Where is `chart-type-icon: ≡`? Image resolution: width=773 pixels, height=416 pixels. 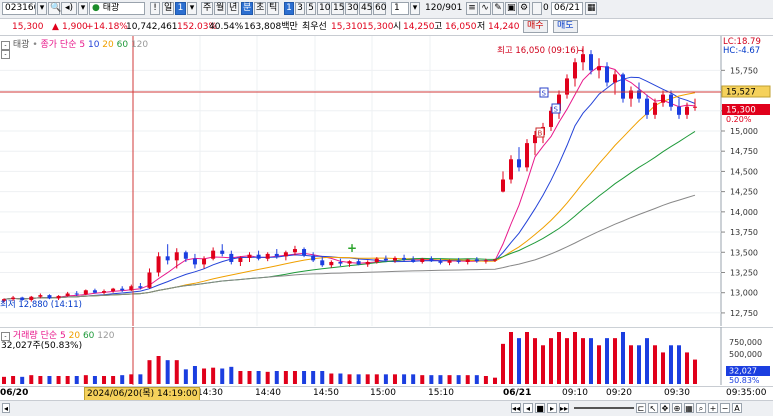 chart-type-icon: ≡ is located at coordinates (472, 8).